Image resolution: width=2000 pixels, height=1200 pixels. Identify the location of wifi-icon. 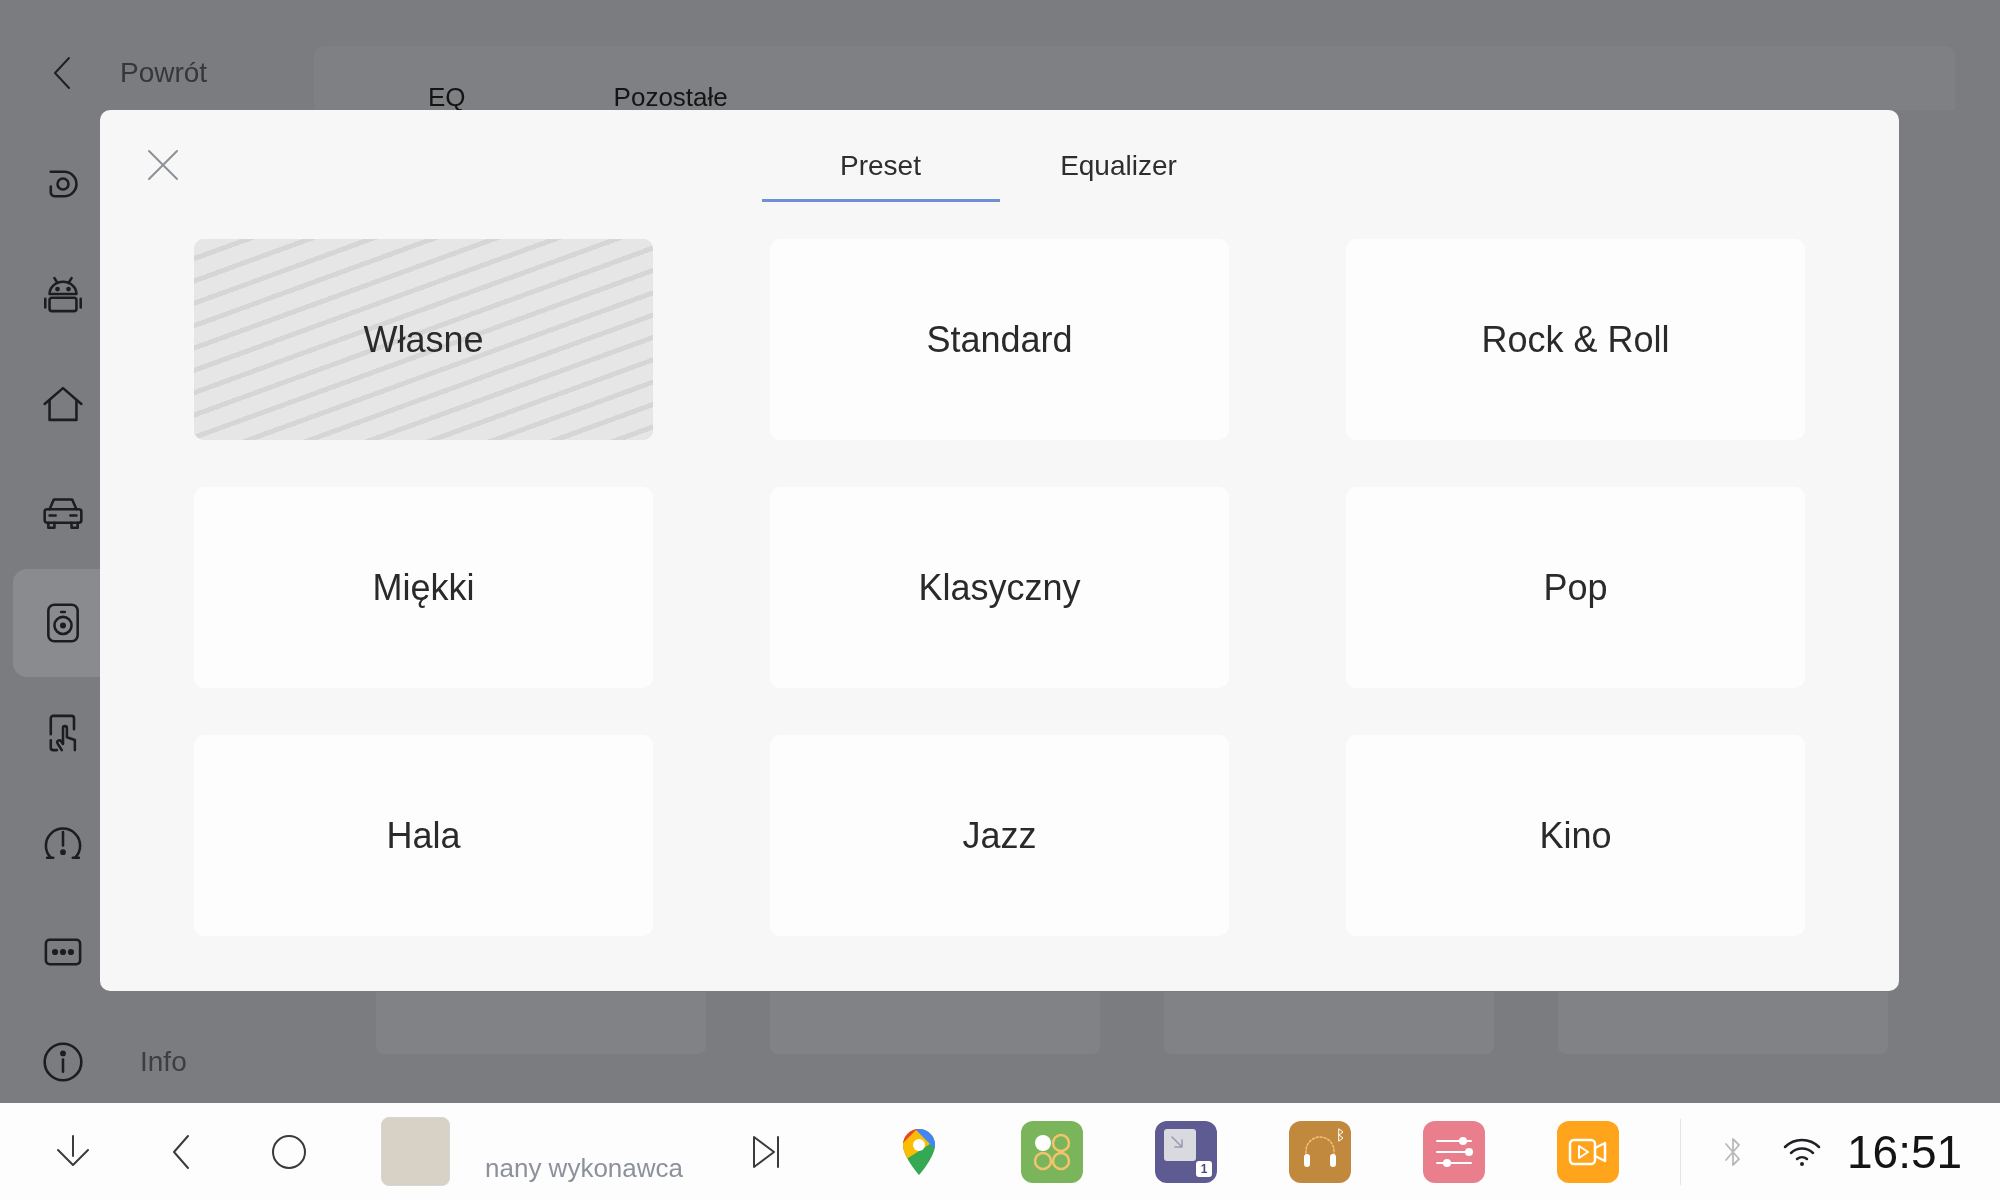
(1802, 1151).